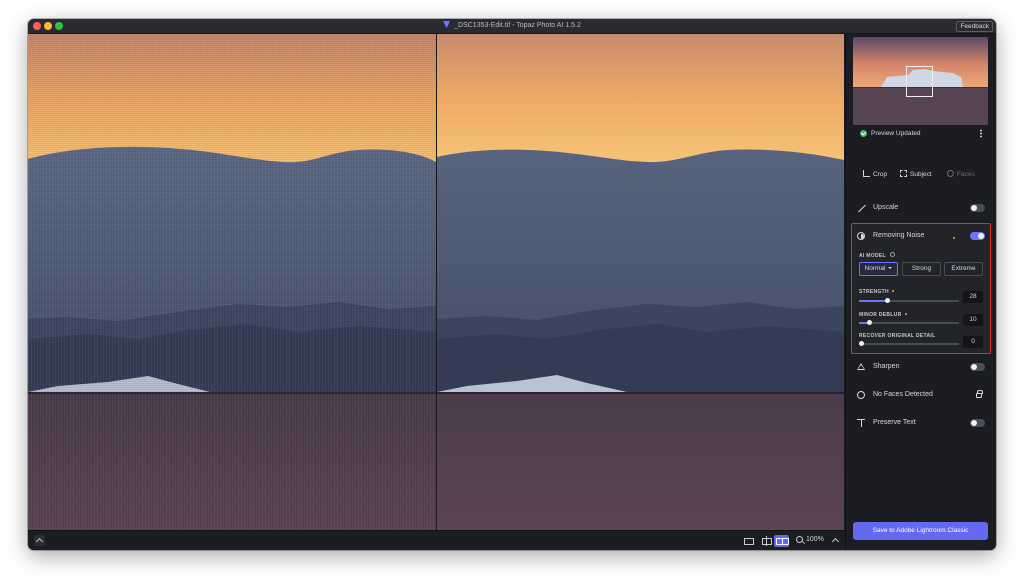 The width and height of the screenshot is (1024, 588). I want to click on caret-down-icon, so click(890, 268).